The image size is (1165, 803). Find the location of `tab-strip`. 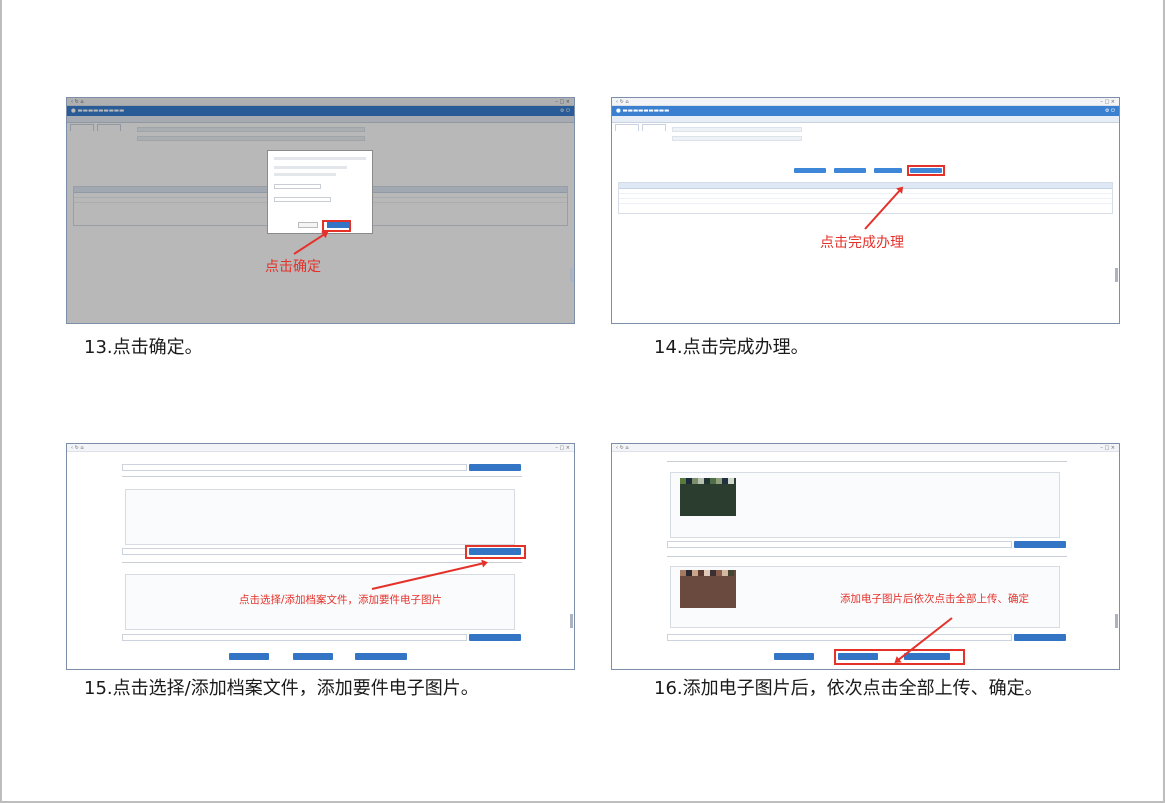

tab-strip is located at coordinates (865, 123).